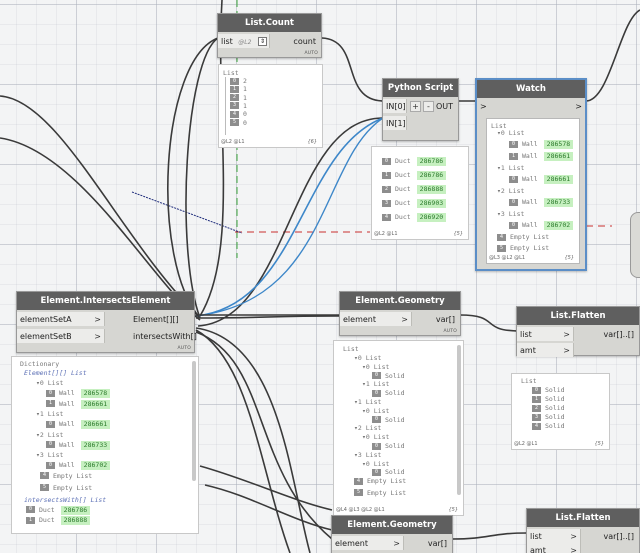  I want to click on flatten-amt-port-2: amt >, so click(554, 548).